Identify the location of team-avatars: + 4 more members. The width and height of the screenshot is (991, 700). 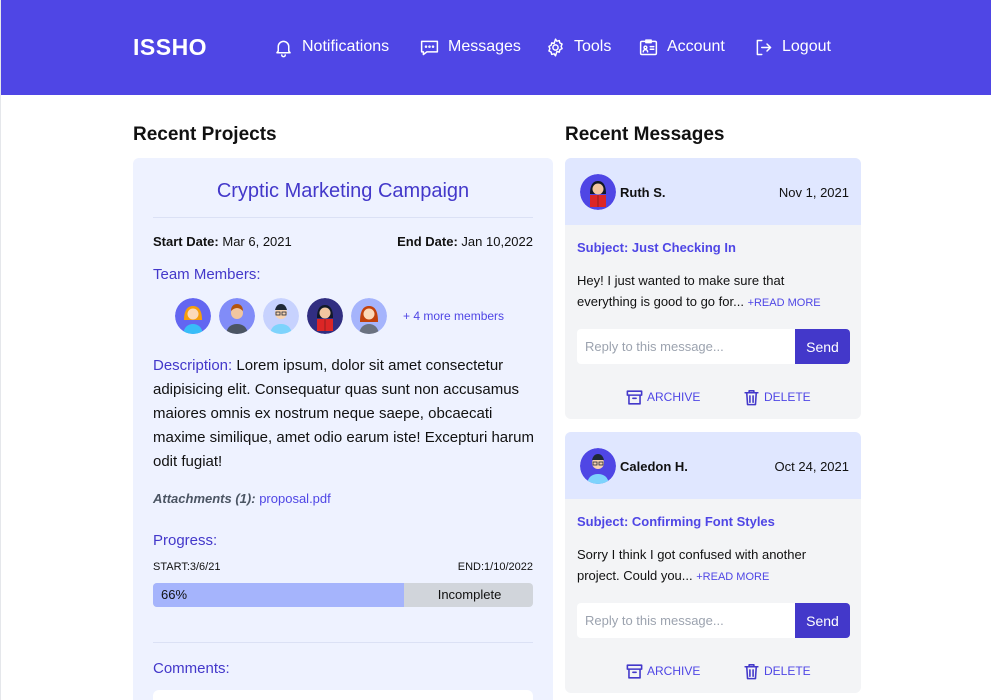
(339, 316).